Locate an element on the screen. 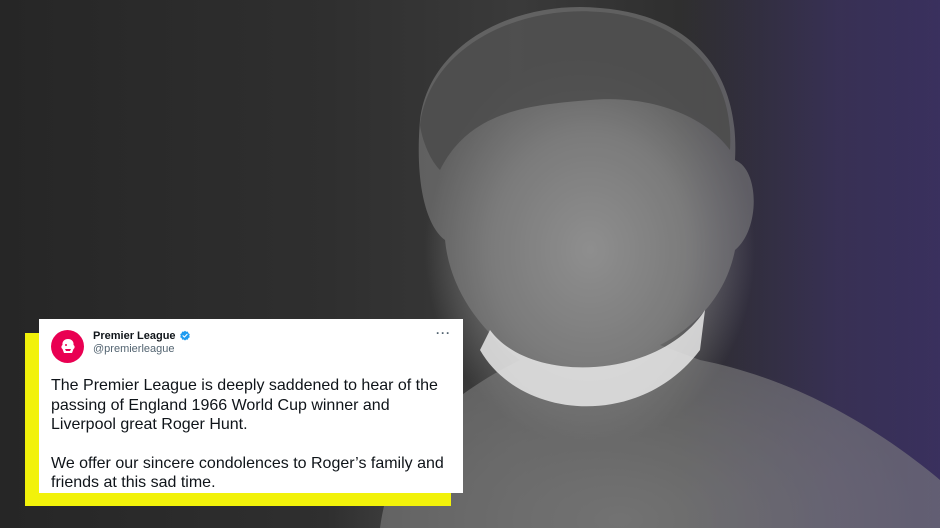 The width and height of the screenshot is (940, 528). premier-league-lion-icon is located at coordinates (67, 346).